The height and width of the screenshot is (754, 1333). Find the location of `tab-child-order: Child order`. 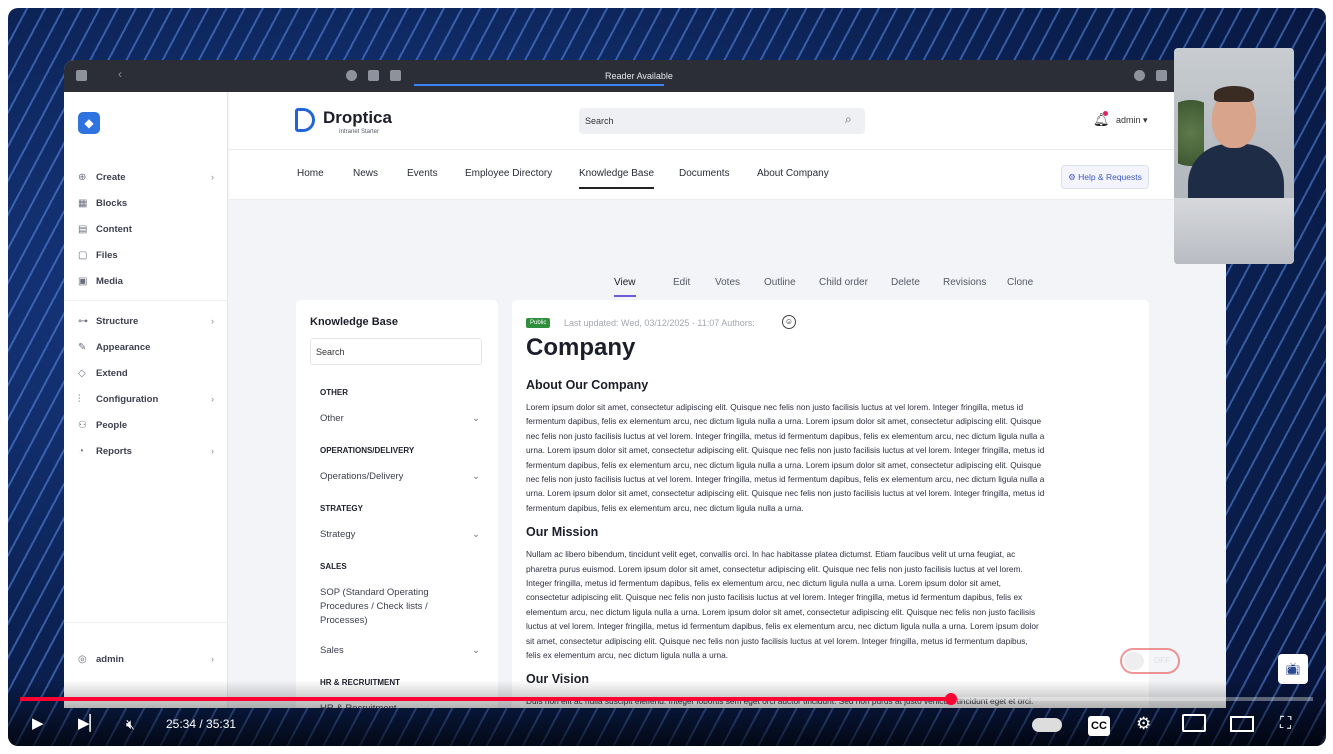

tab-child-order: Child order is located at coordinates (843, 282).